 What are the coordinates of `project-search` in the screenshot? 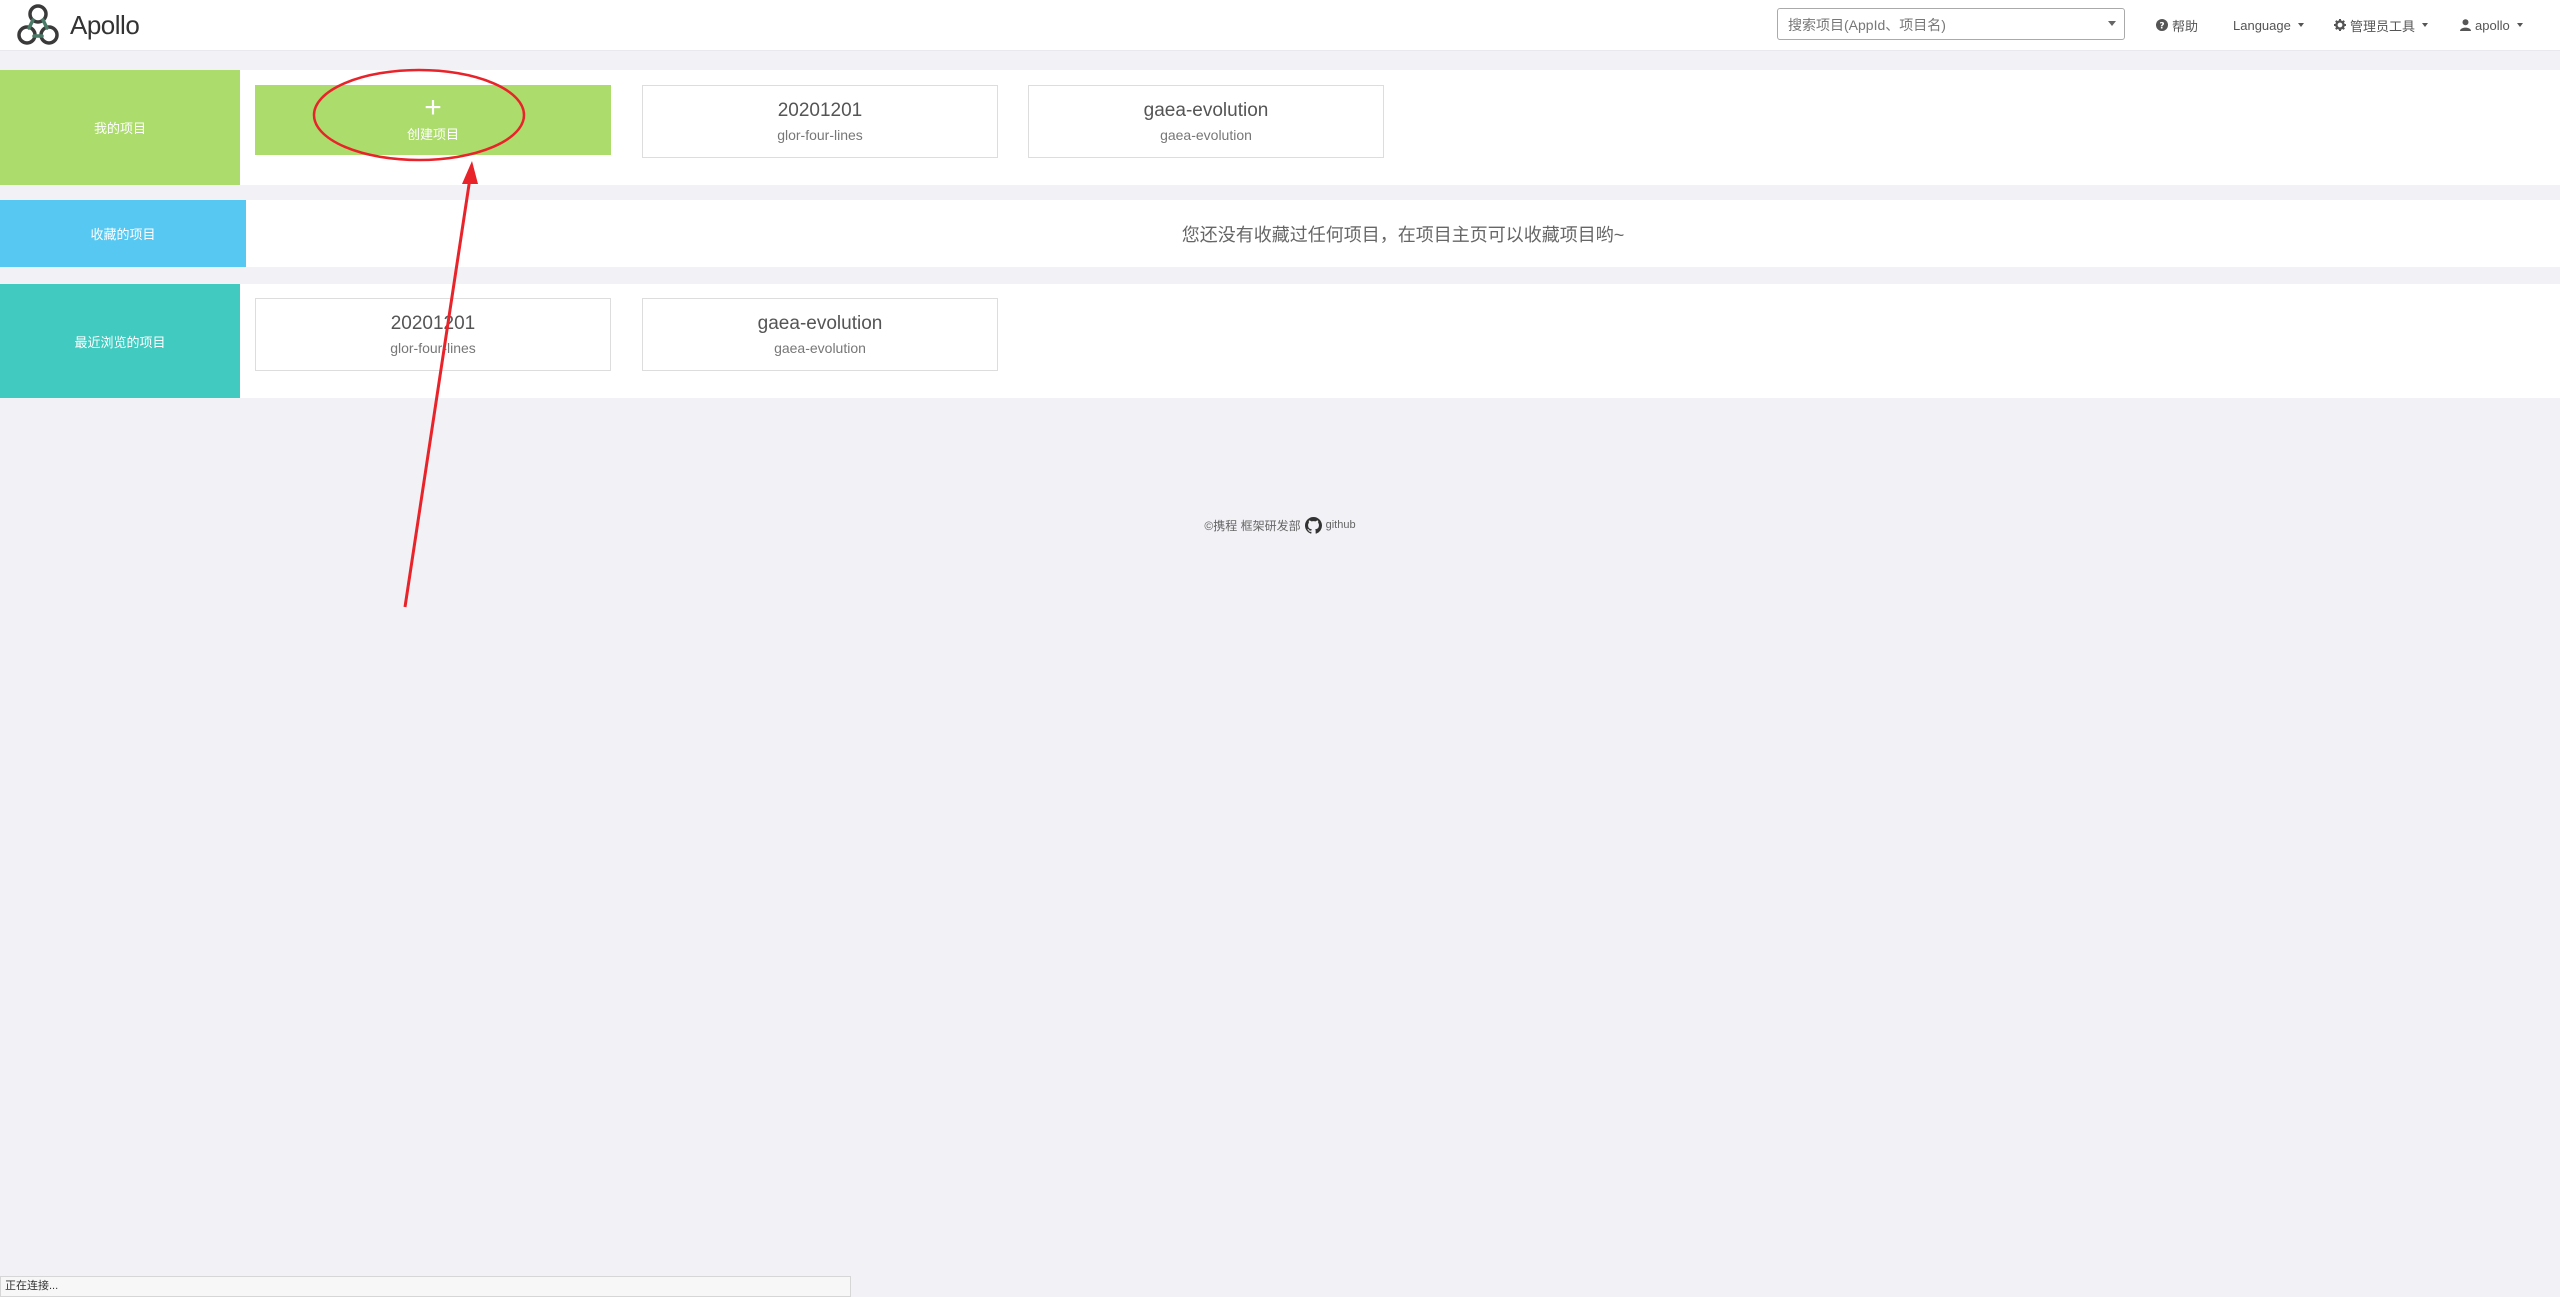 It's located at (1951, 24).